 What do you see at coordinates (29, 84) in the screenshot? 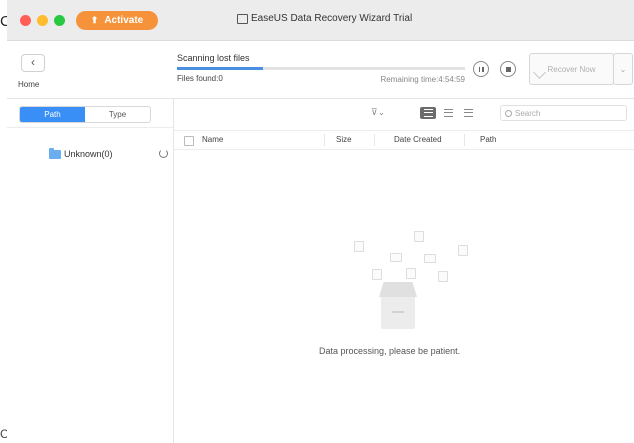
I see `home-label: Home` at bounding box center [29, 84].